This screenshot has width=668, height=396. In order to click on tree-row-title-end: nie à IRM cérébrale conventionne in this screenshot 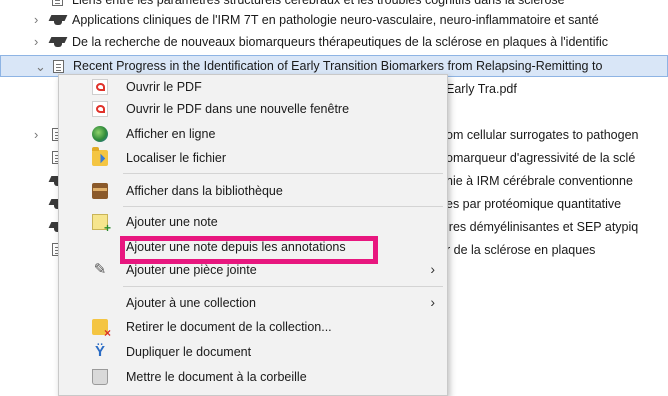, I will do `click(539, 181)`.